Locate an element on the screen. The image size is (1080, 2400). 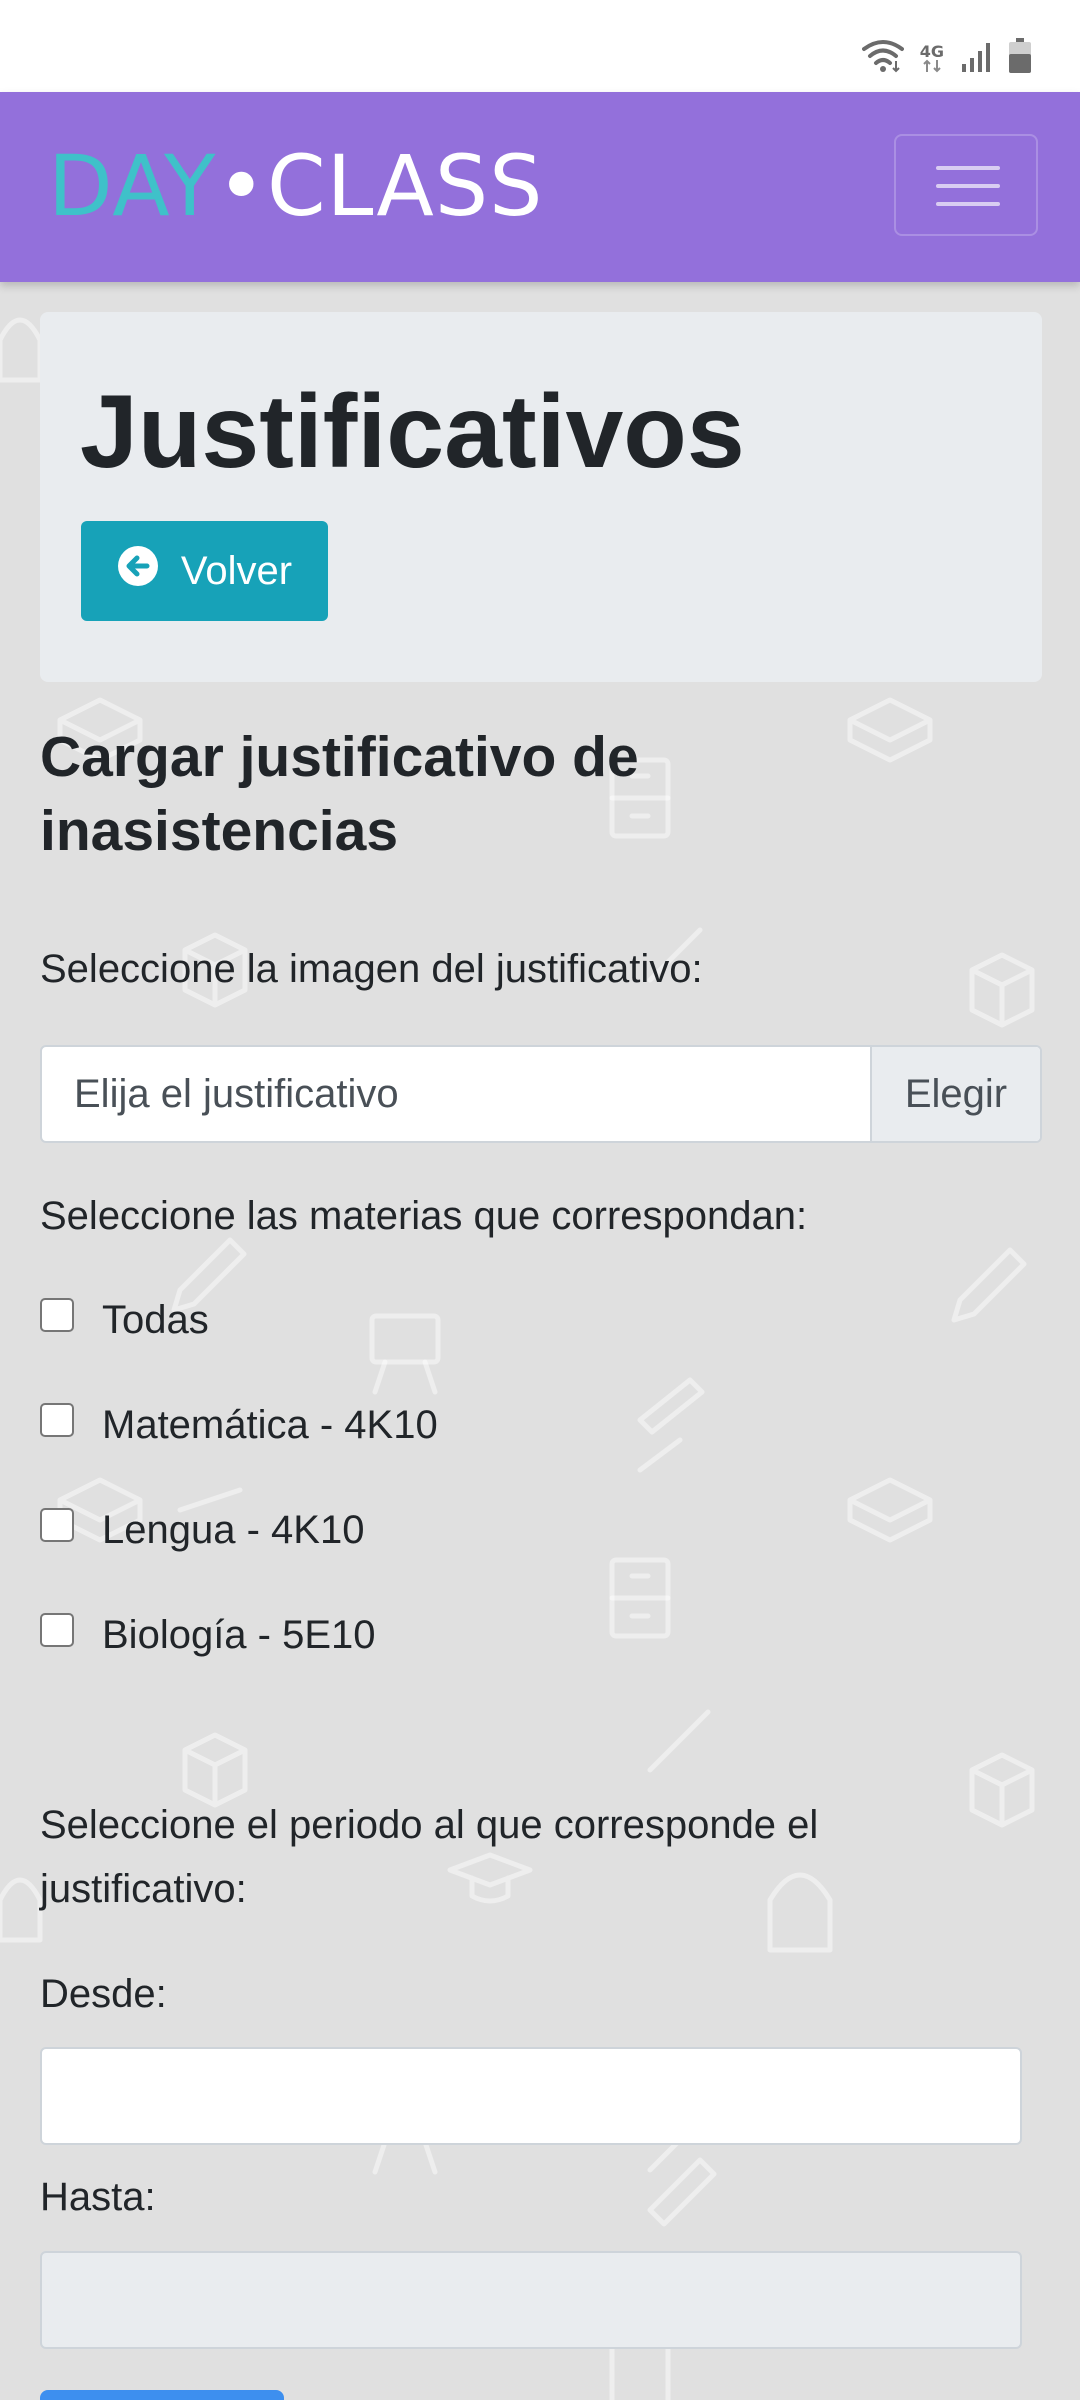
form-title: Cargar justificativo de inasistencias is located at coordinates (339, 794).